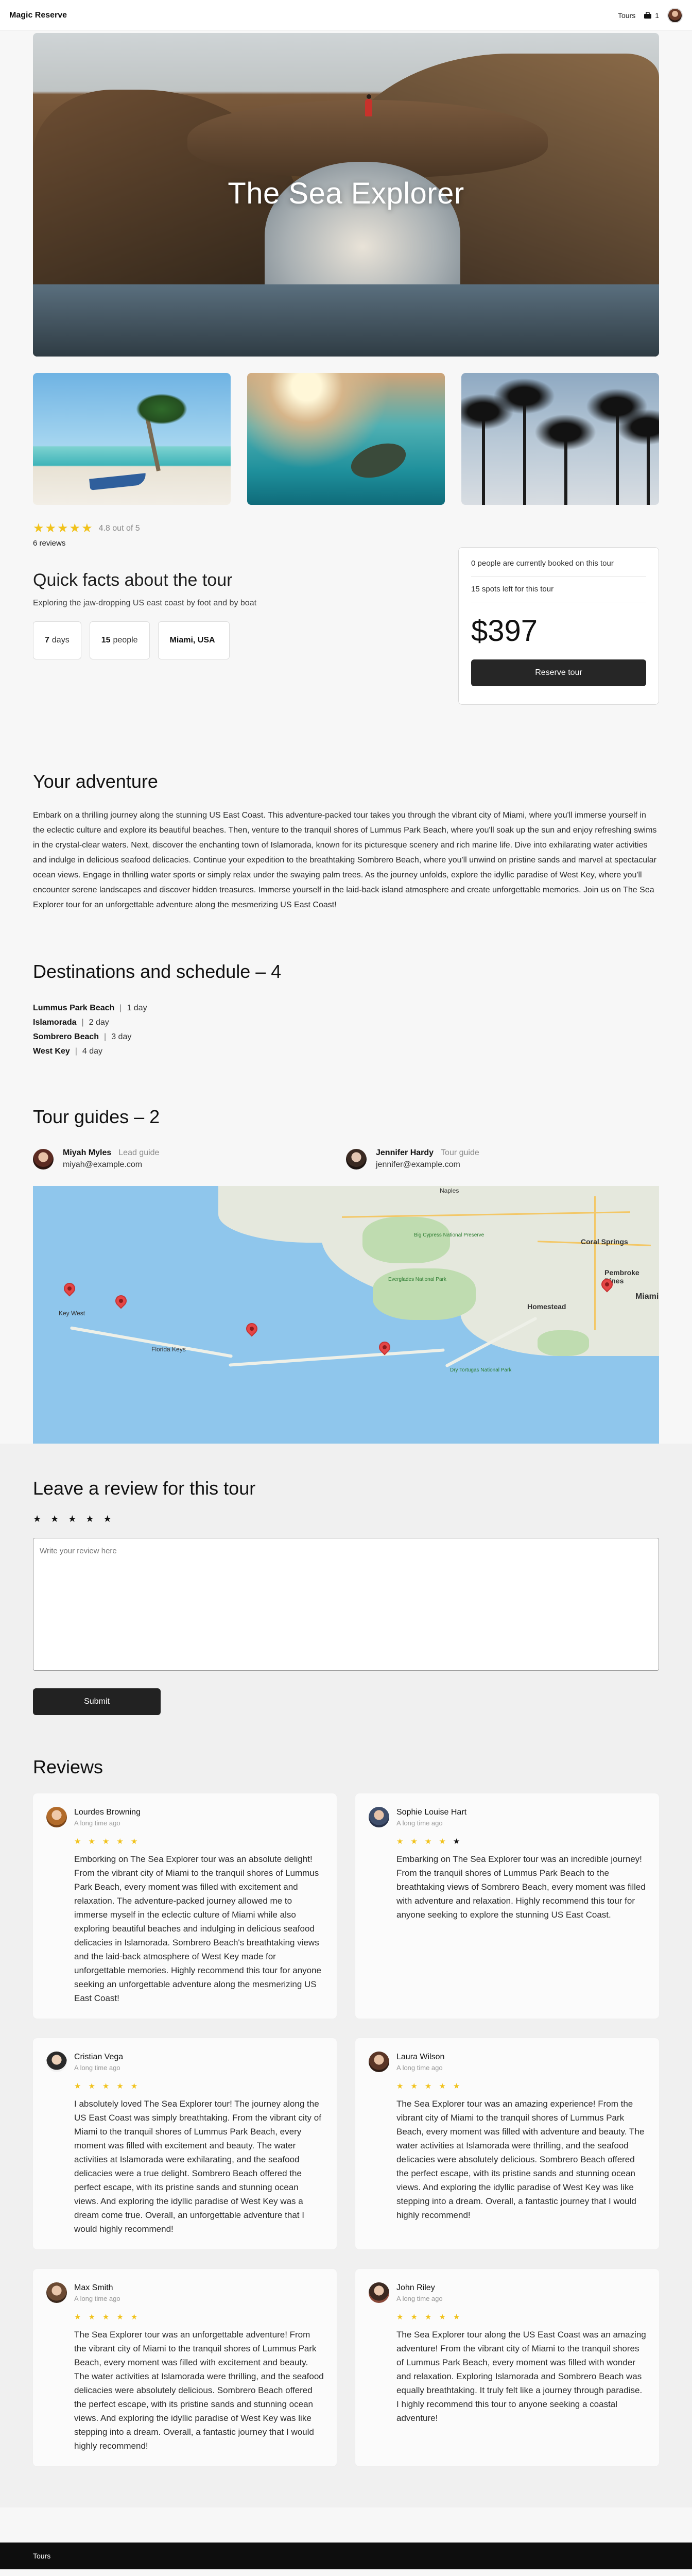  I want to click on gallery-image-beach-palm, so click(132, 439).